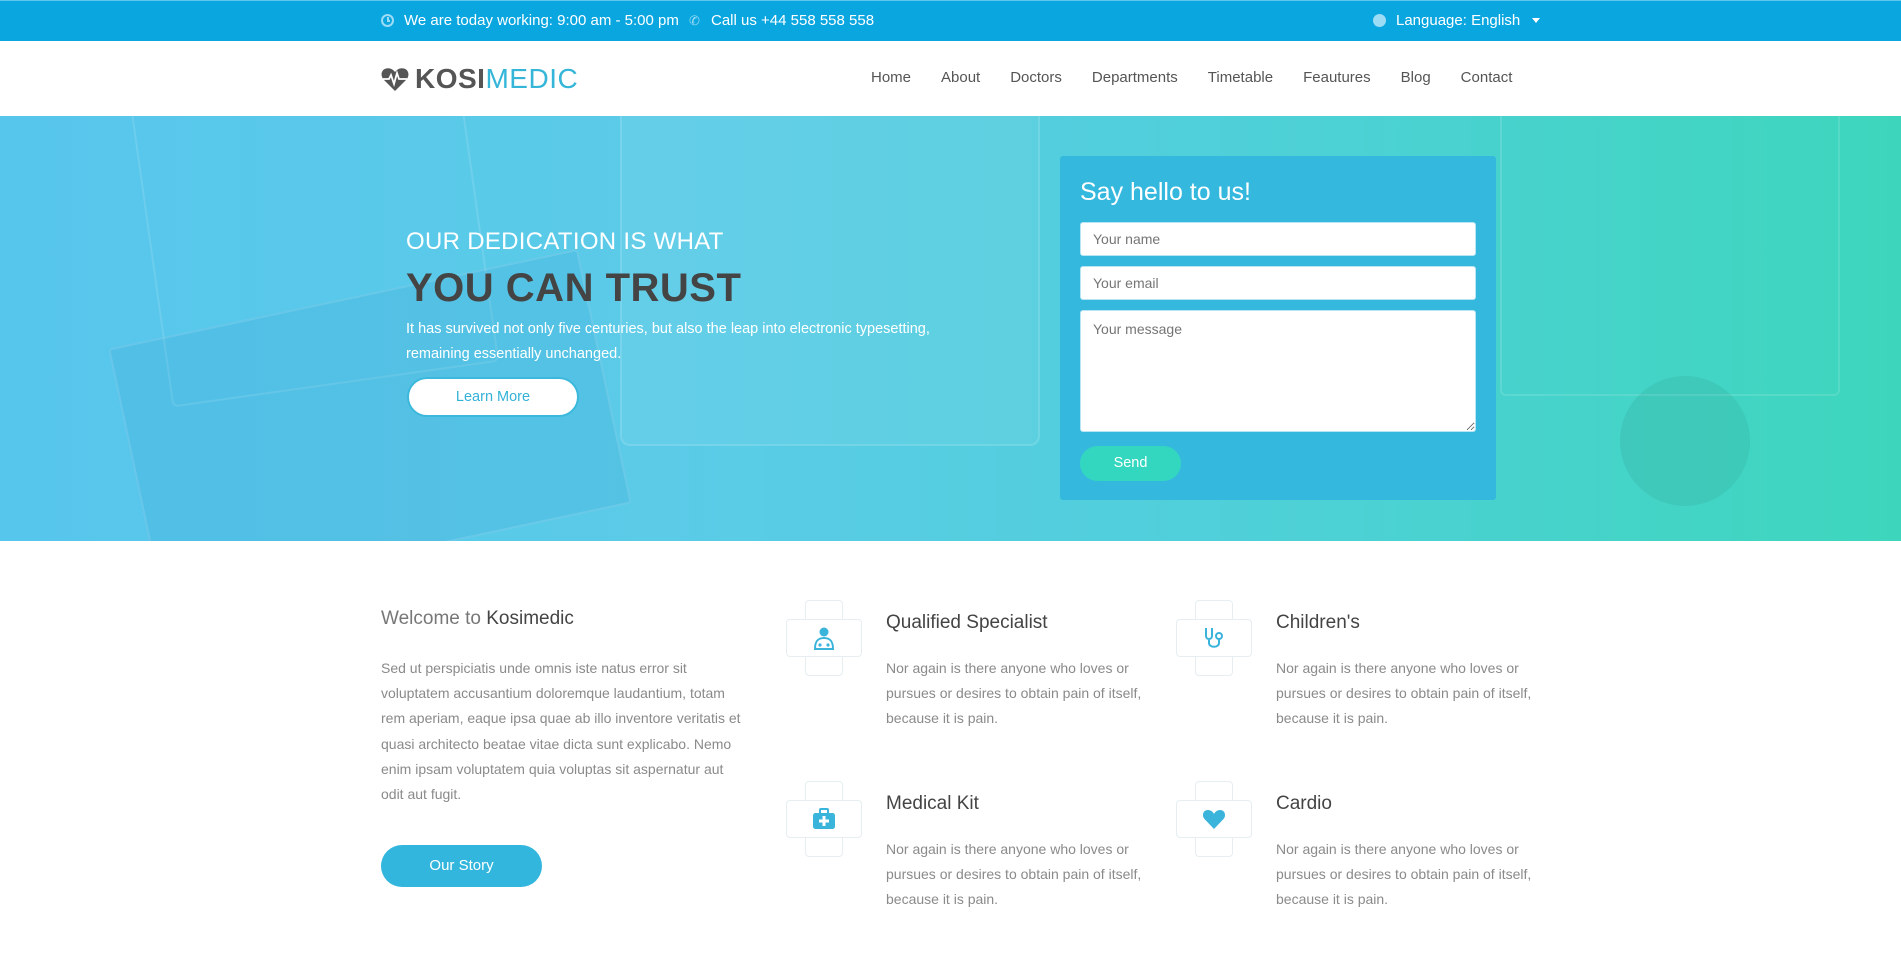  I want to click on medical-kit-icon, so click(824, 819).